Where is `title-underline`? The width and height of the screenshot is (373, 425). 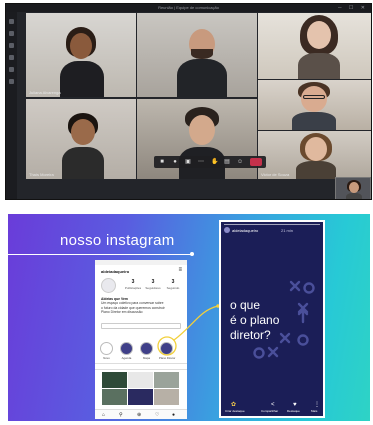 title-underline is located at coordinates (101, 254).